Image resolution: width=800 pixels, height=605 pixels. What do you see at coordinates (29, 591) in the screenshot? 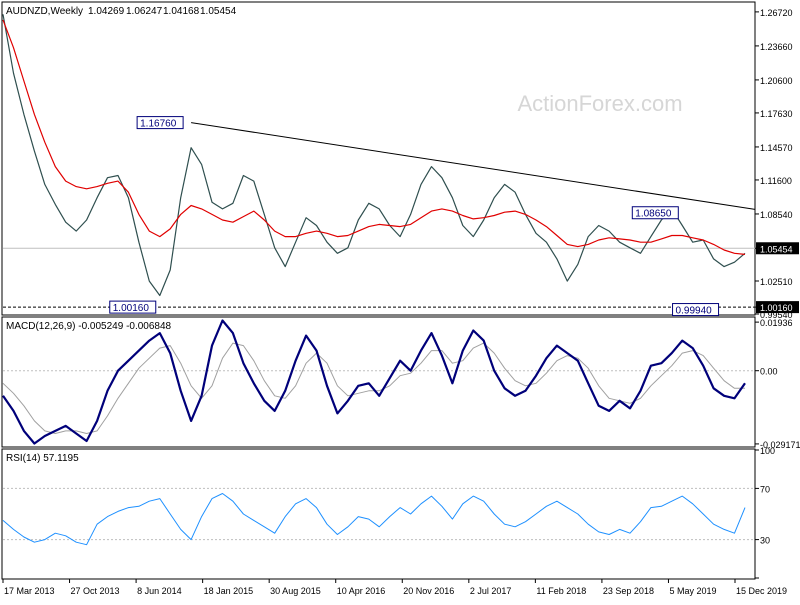
I see `x-tick-label: 17 Mar 2013` at bounding box center [29, 591].